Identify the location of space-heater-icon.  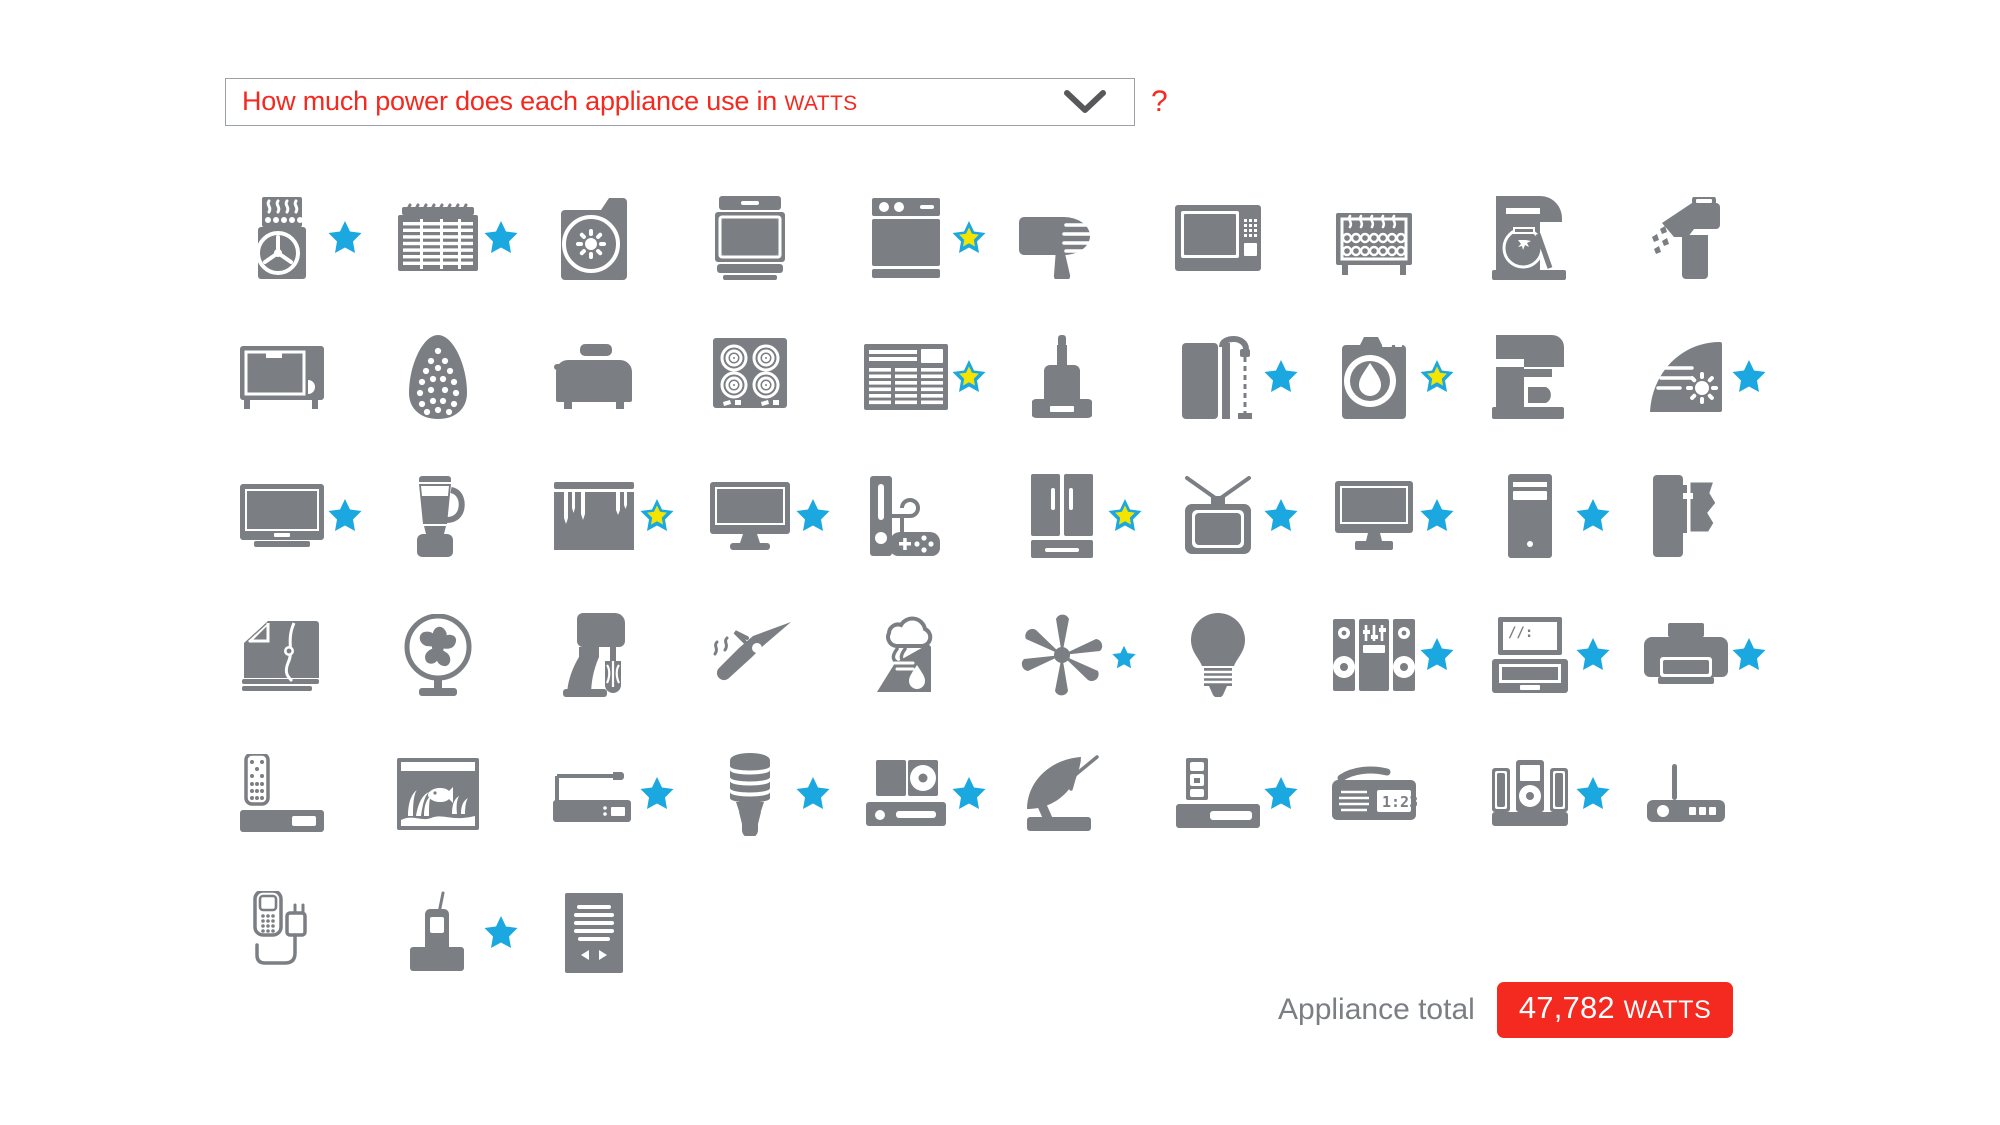
(1374, 238).